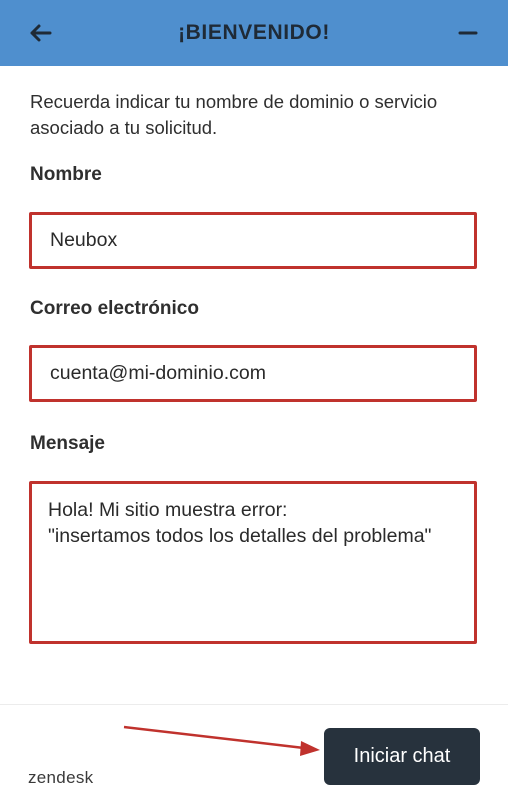  What do you see at coordinates (114, 308) in the screenshot?
I see `email-label: Correo electrónico` at bounding box center [114, 308].